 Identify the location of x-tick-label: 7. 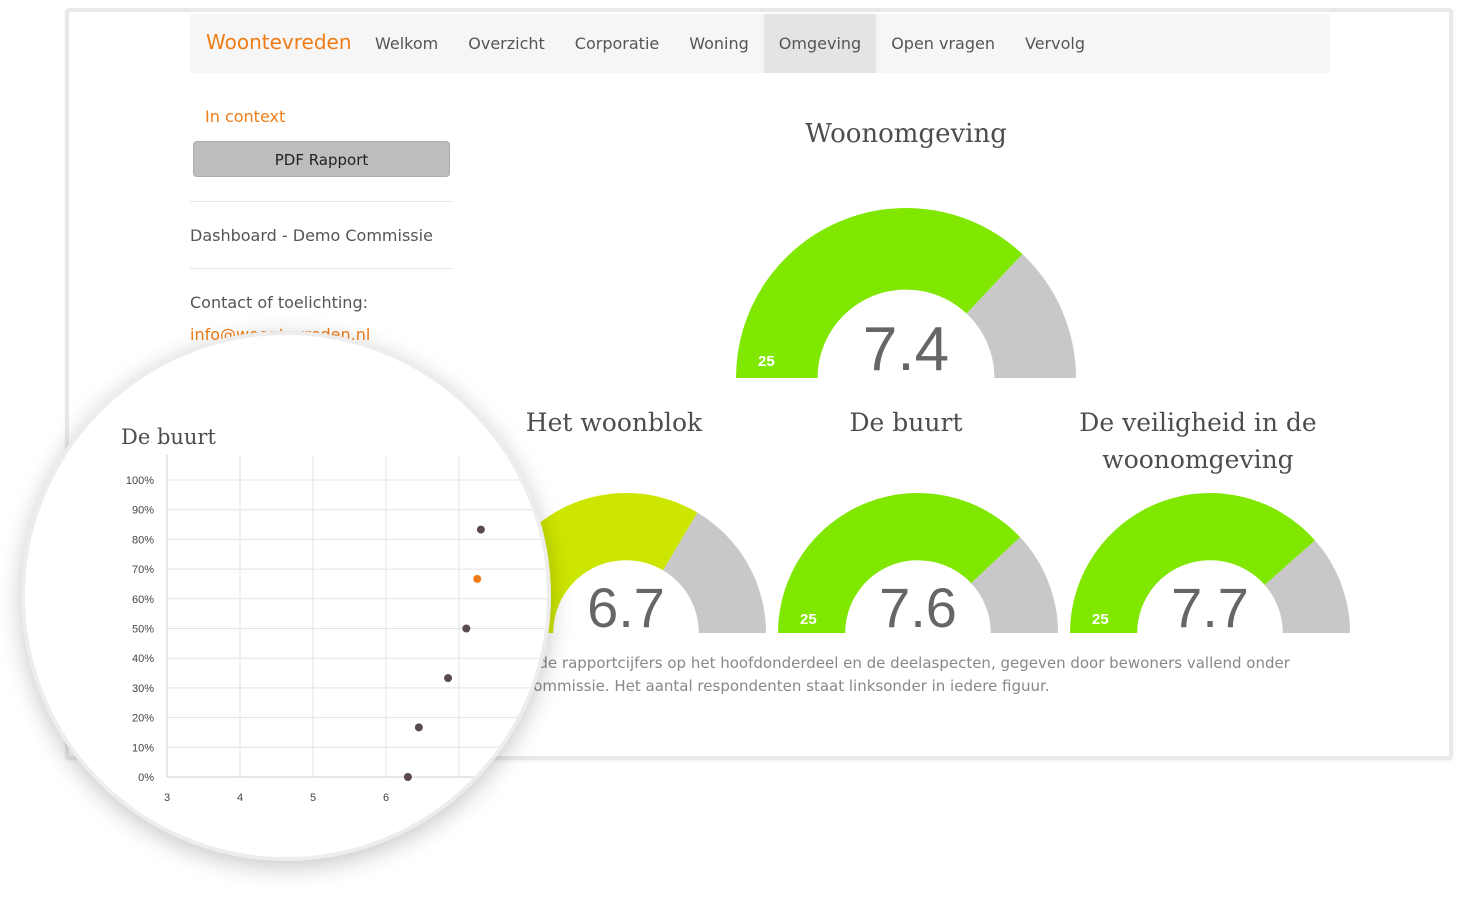
(459, 798).